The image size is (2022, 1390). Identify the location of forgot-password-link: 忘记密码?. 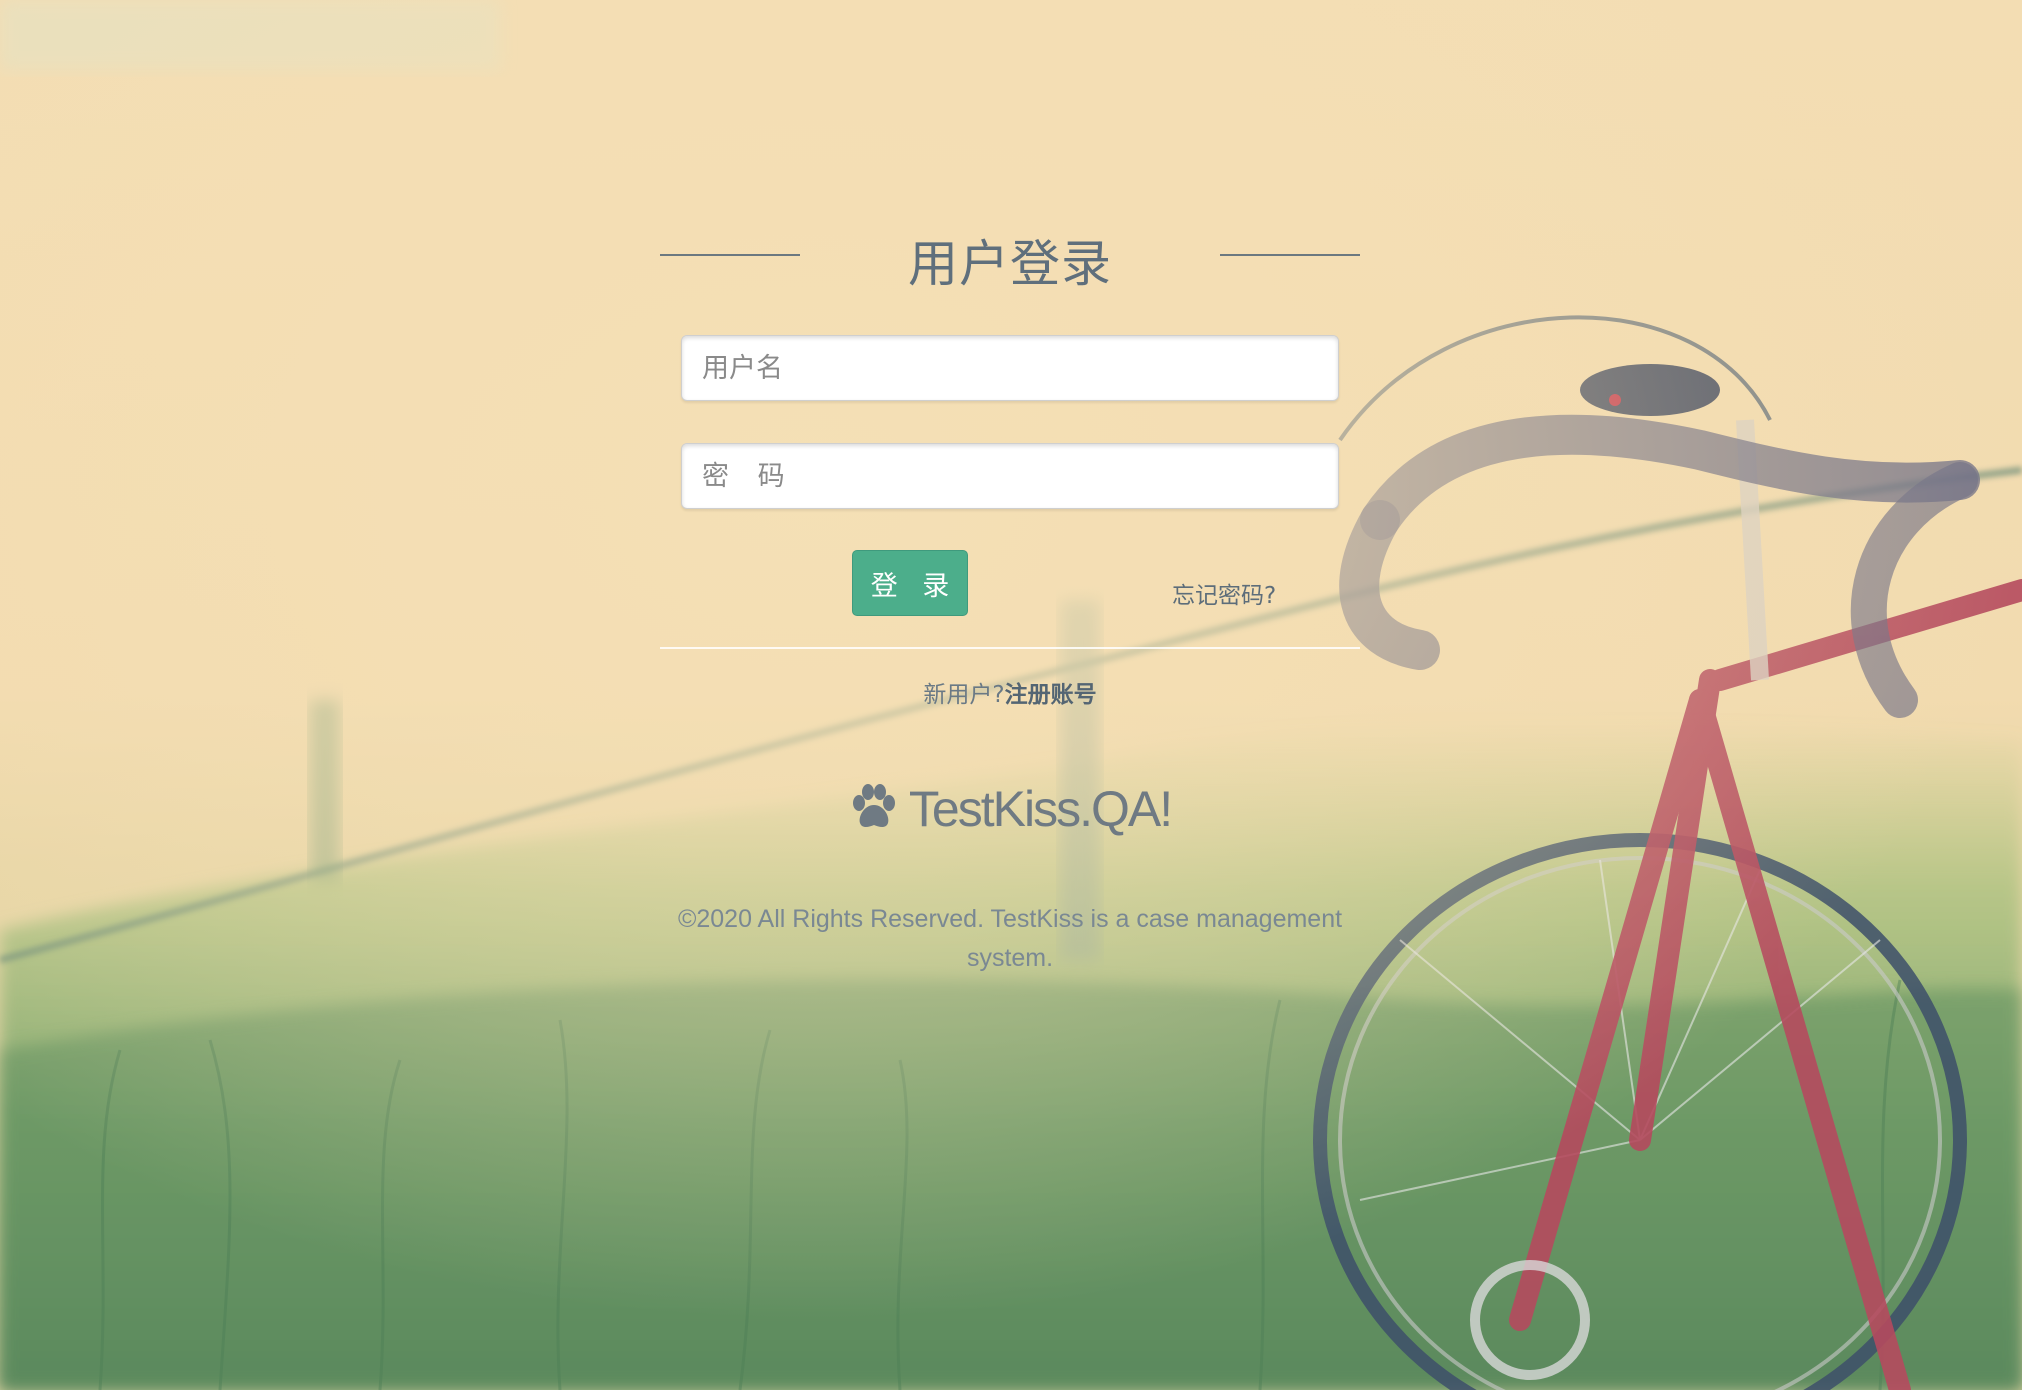
(1224, 593).